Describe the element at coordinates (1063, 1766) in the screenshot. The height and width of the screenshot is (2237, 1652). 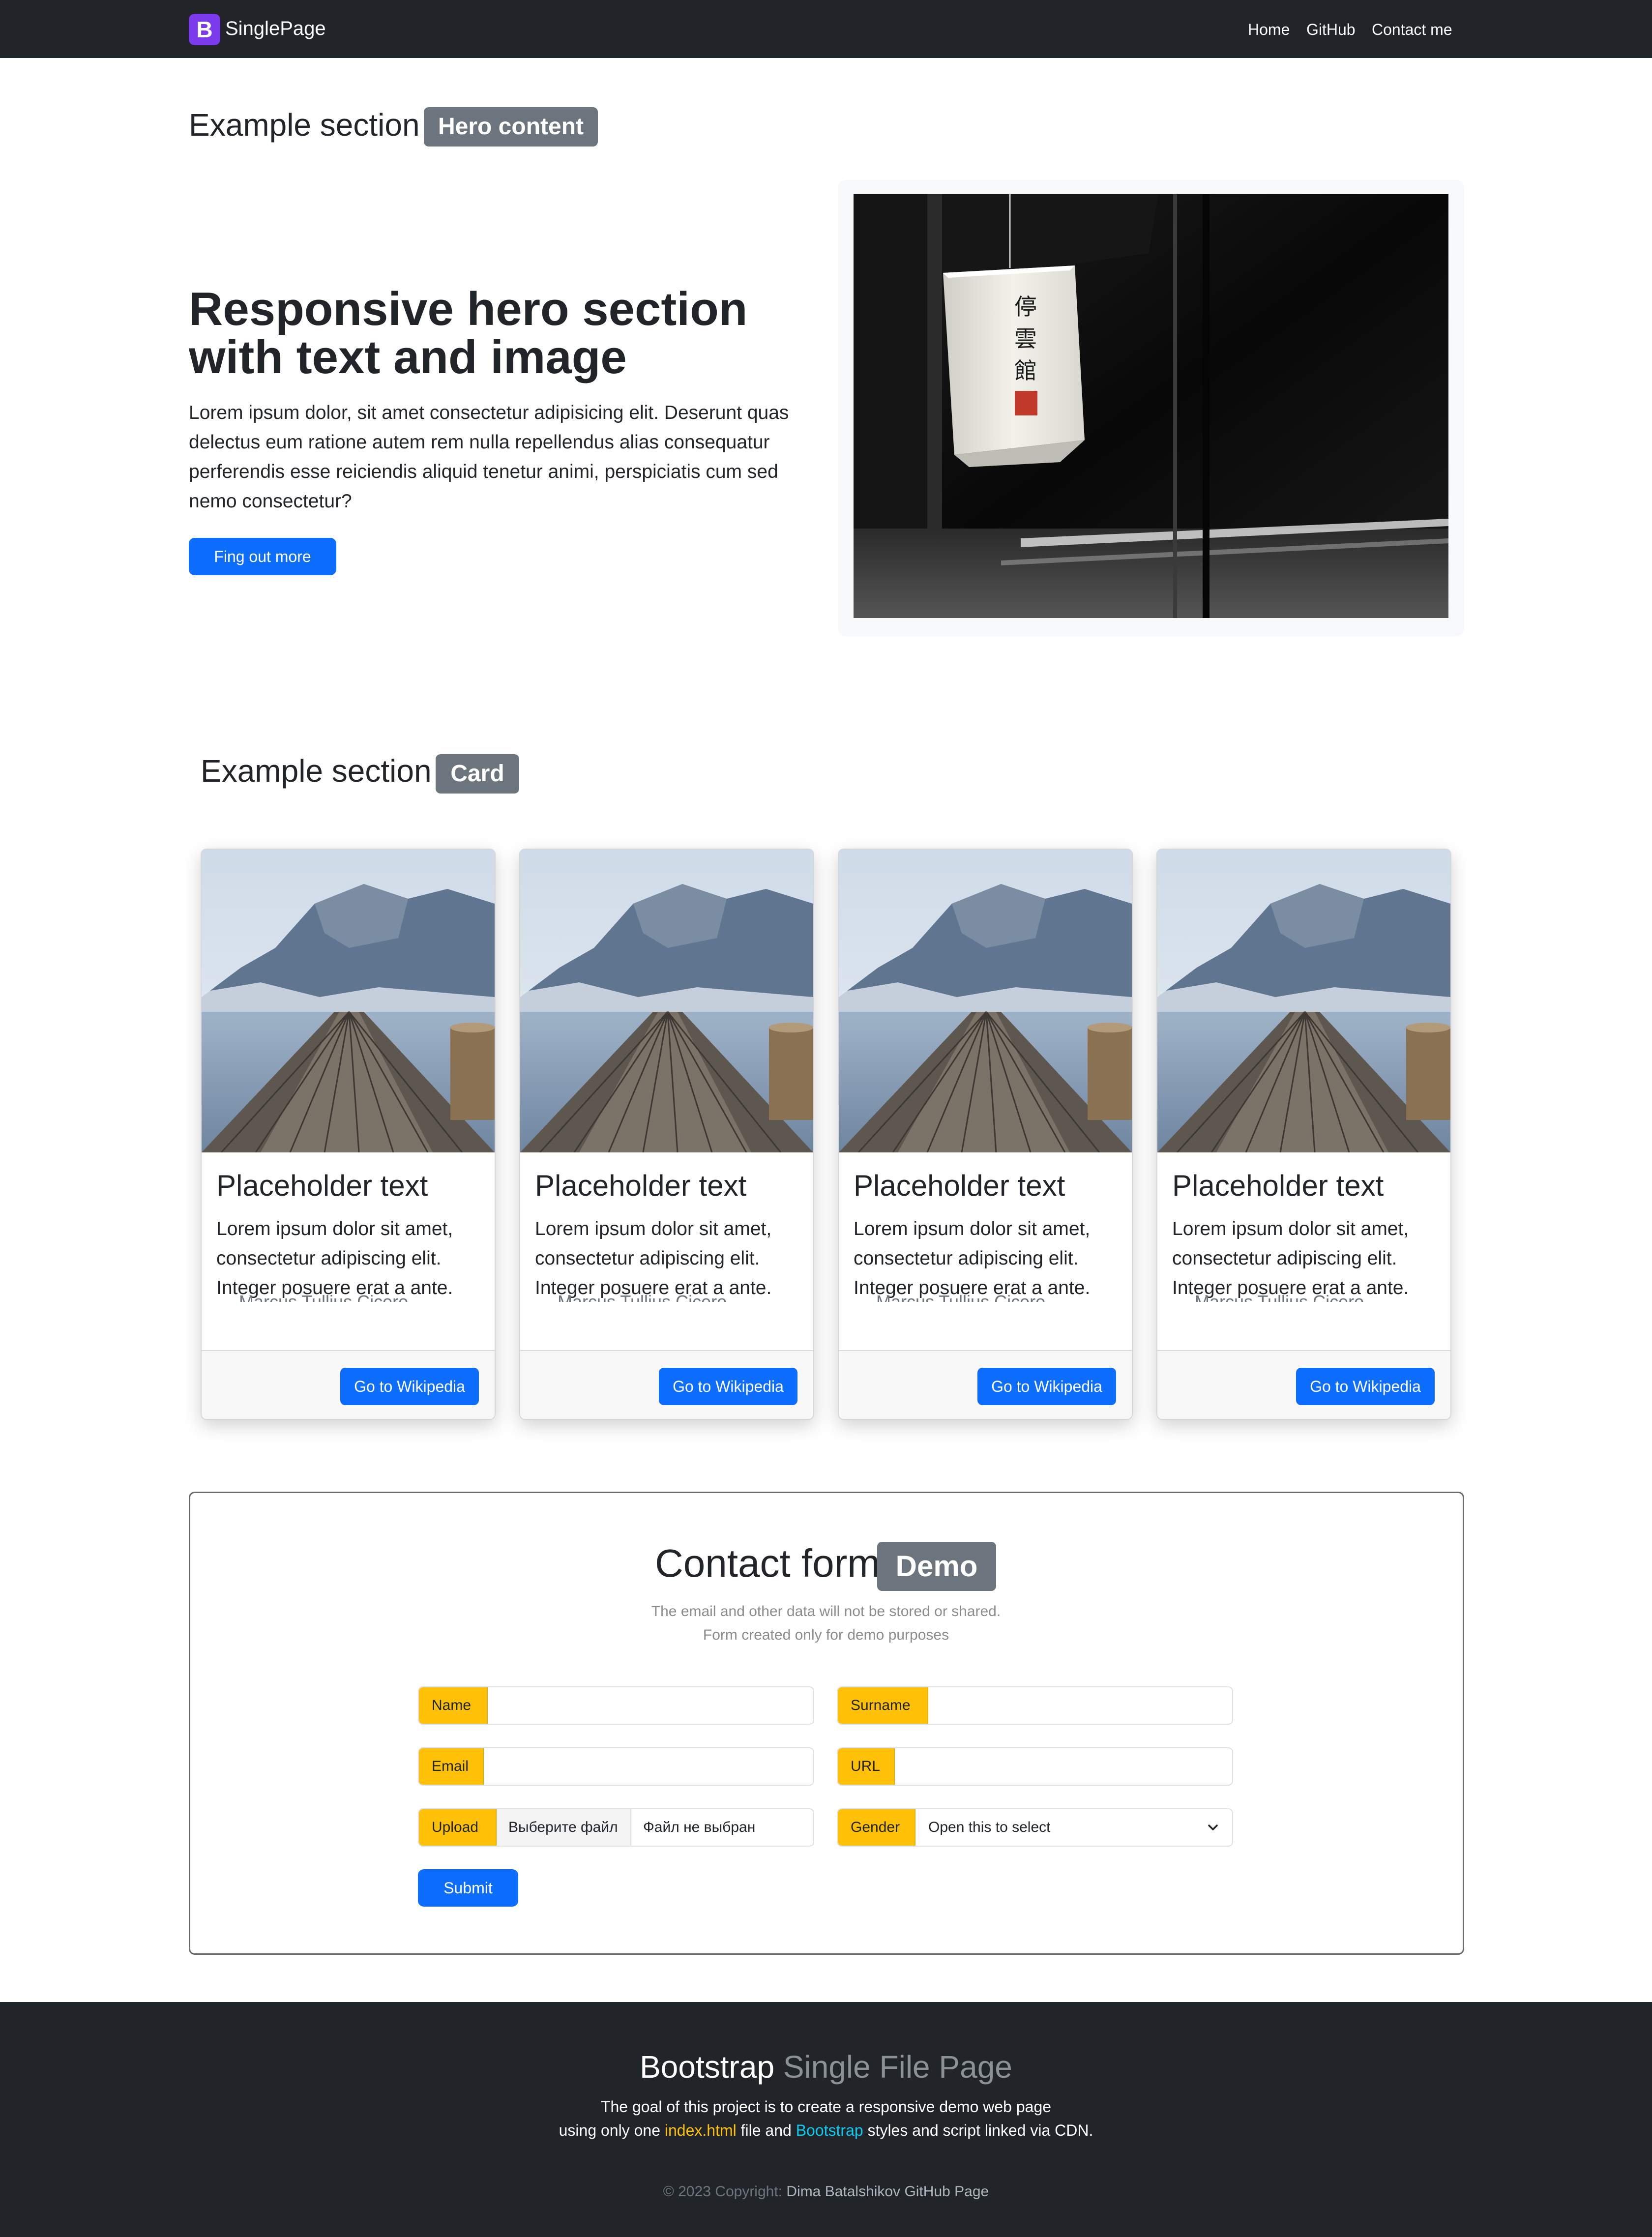
I see `url-field` at that location.